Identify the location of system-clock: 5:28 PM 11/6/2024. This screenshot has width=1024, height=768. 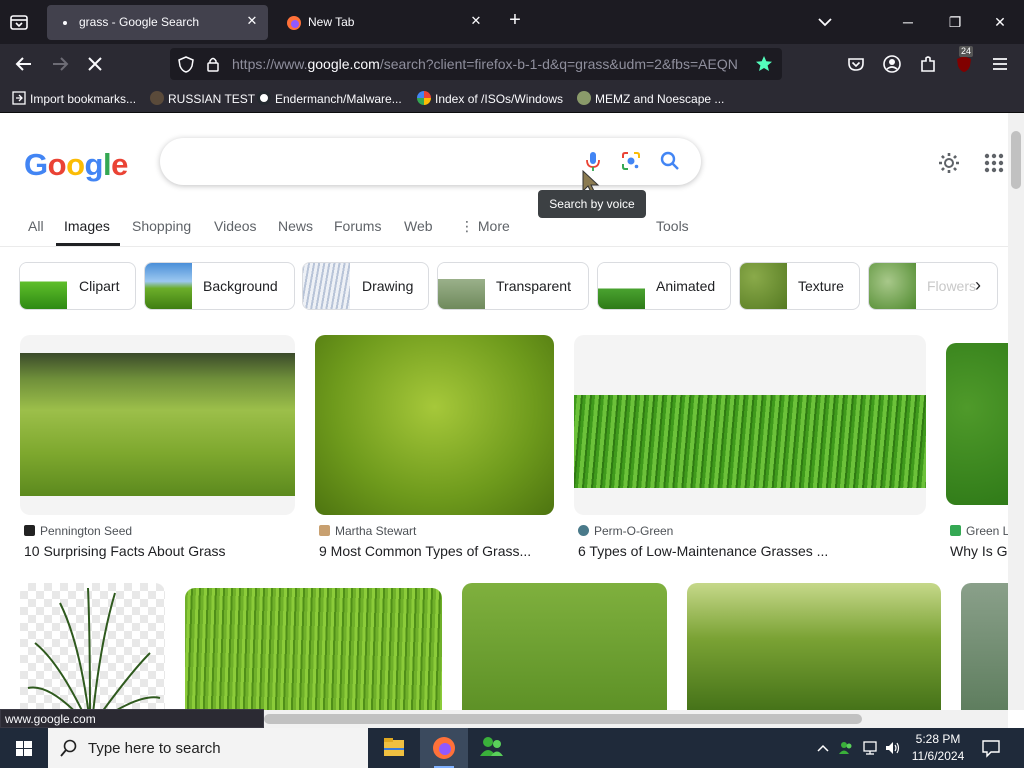
(938, 748).